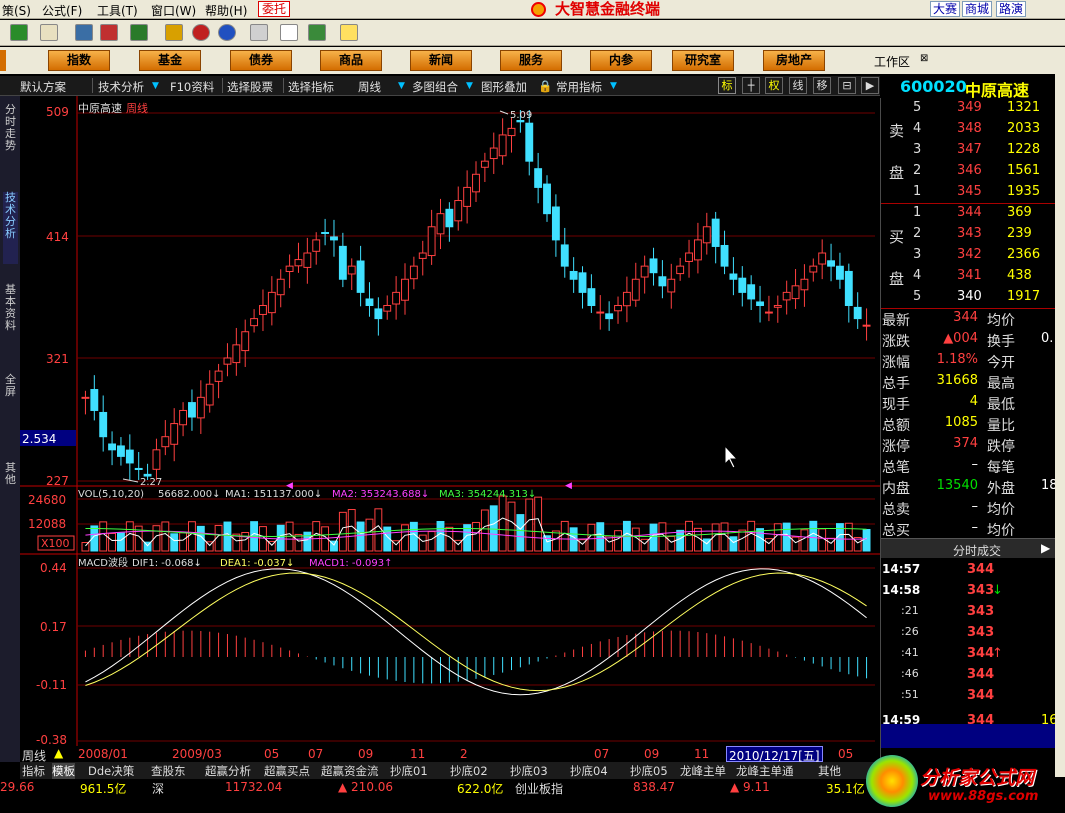 The height and width of the screenshot is (813, 1065). What do you see at coordinates (409, 771) in the screenshot?
I see `tab-bottom01: 抄底01` at bounding box center [409, 771].